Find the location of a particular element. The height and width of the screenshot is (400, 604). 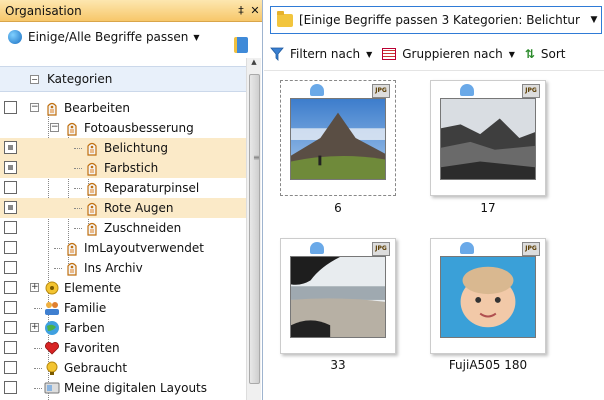

family-icon is located at coordinates (52, 308).